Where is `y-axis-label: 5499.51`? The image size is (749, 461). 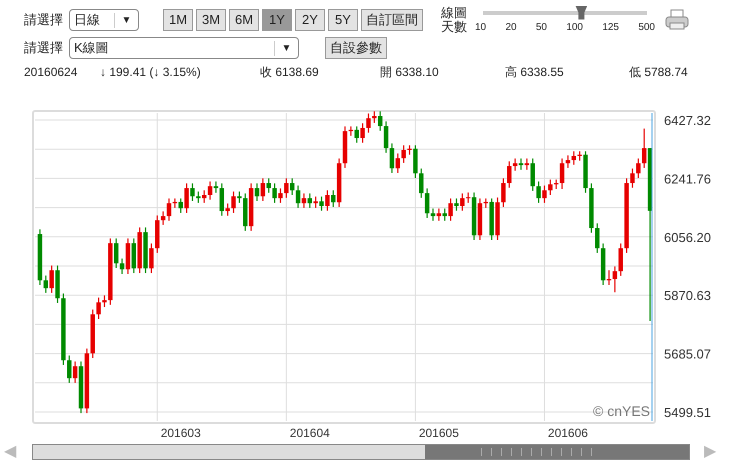 y-axis-label: 5499.51 is located at coordinates (687, 412).